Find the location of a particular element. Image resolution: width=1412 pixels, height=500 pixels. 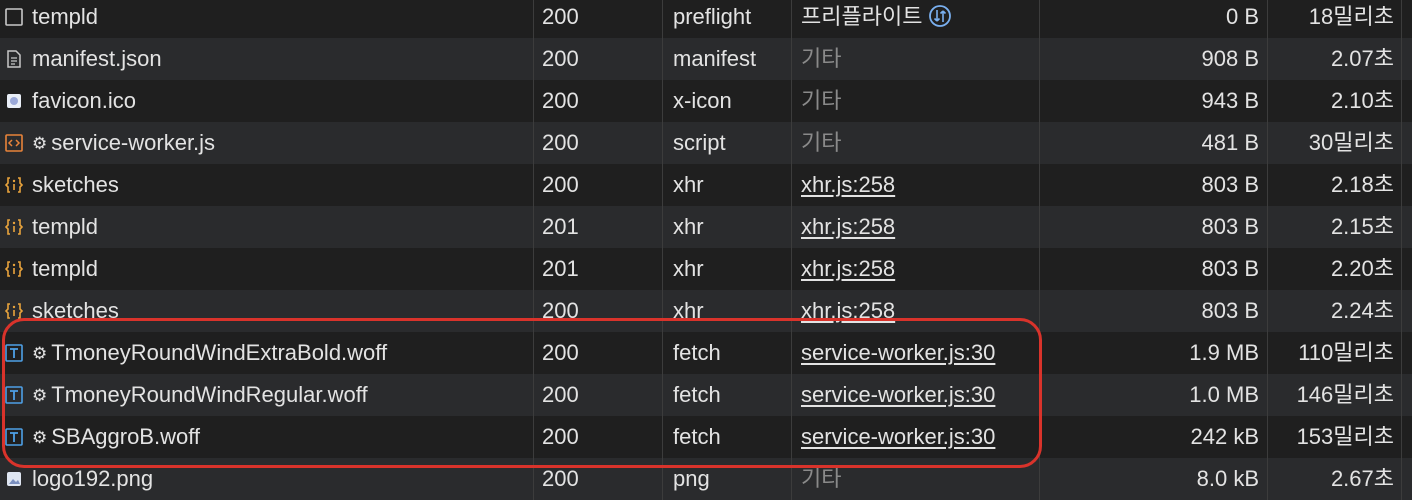

request-type: script is located at coordinates (699, 142).